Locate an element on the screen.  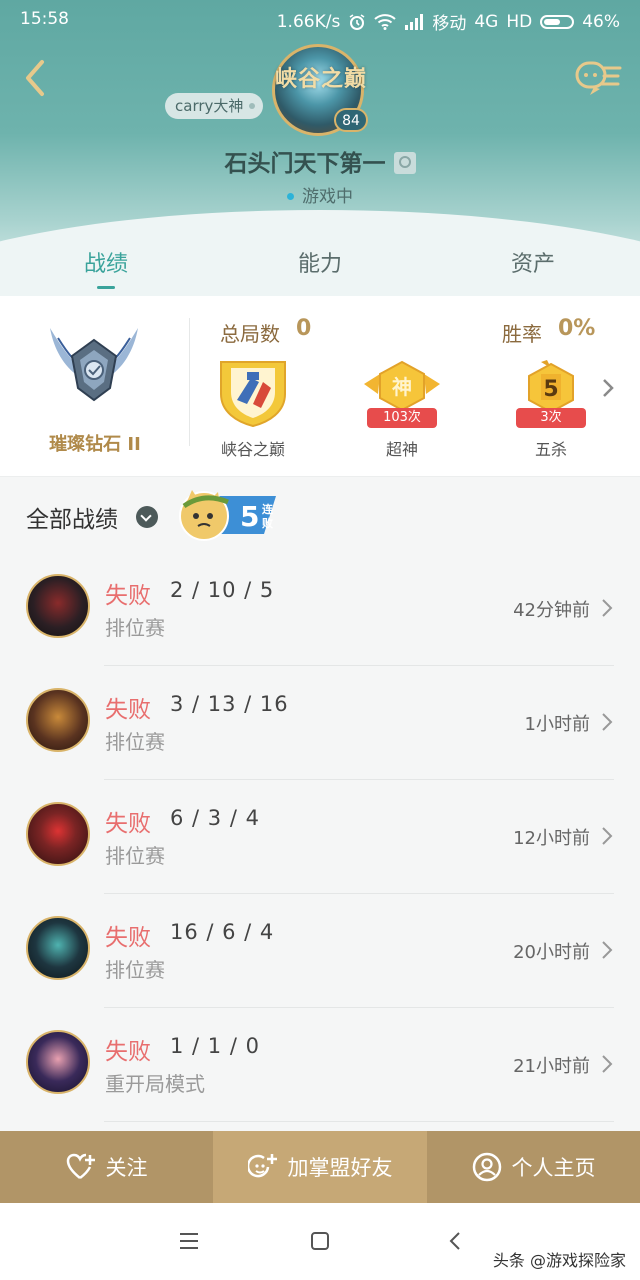
signal-icon is located at coordinates (414, 21).